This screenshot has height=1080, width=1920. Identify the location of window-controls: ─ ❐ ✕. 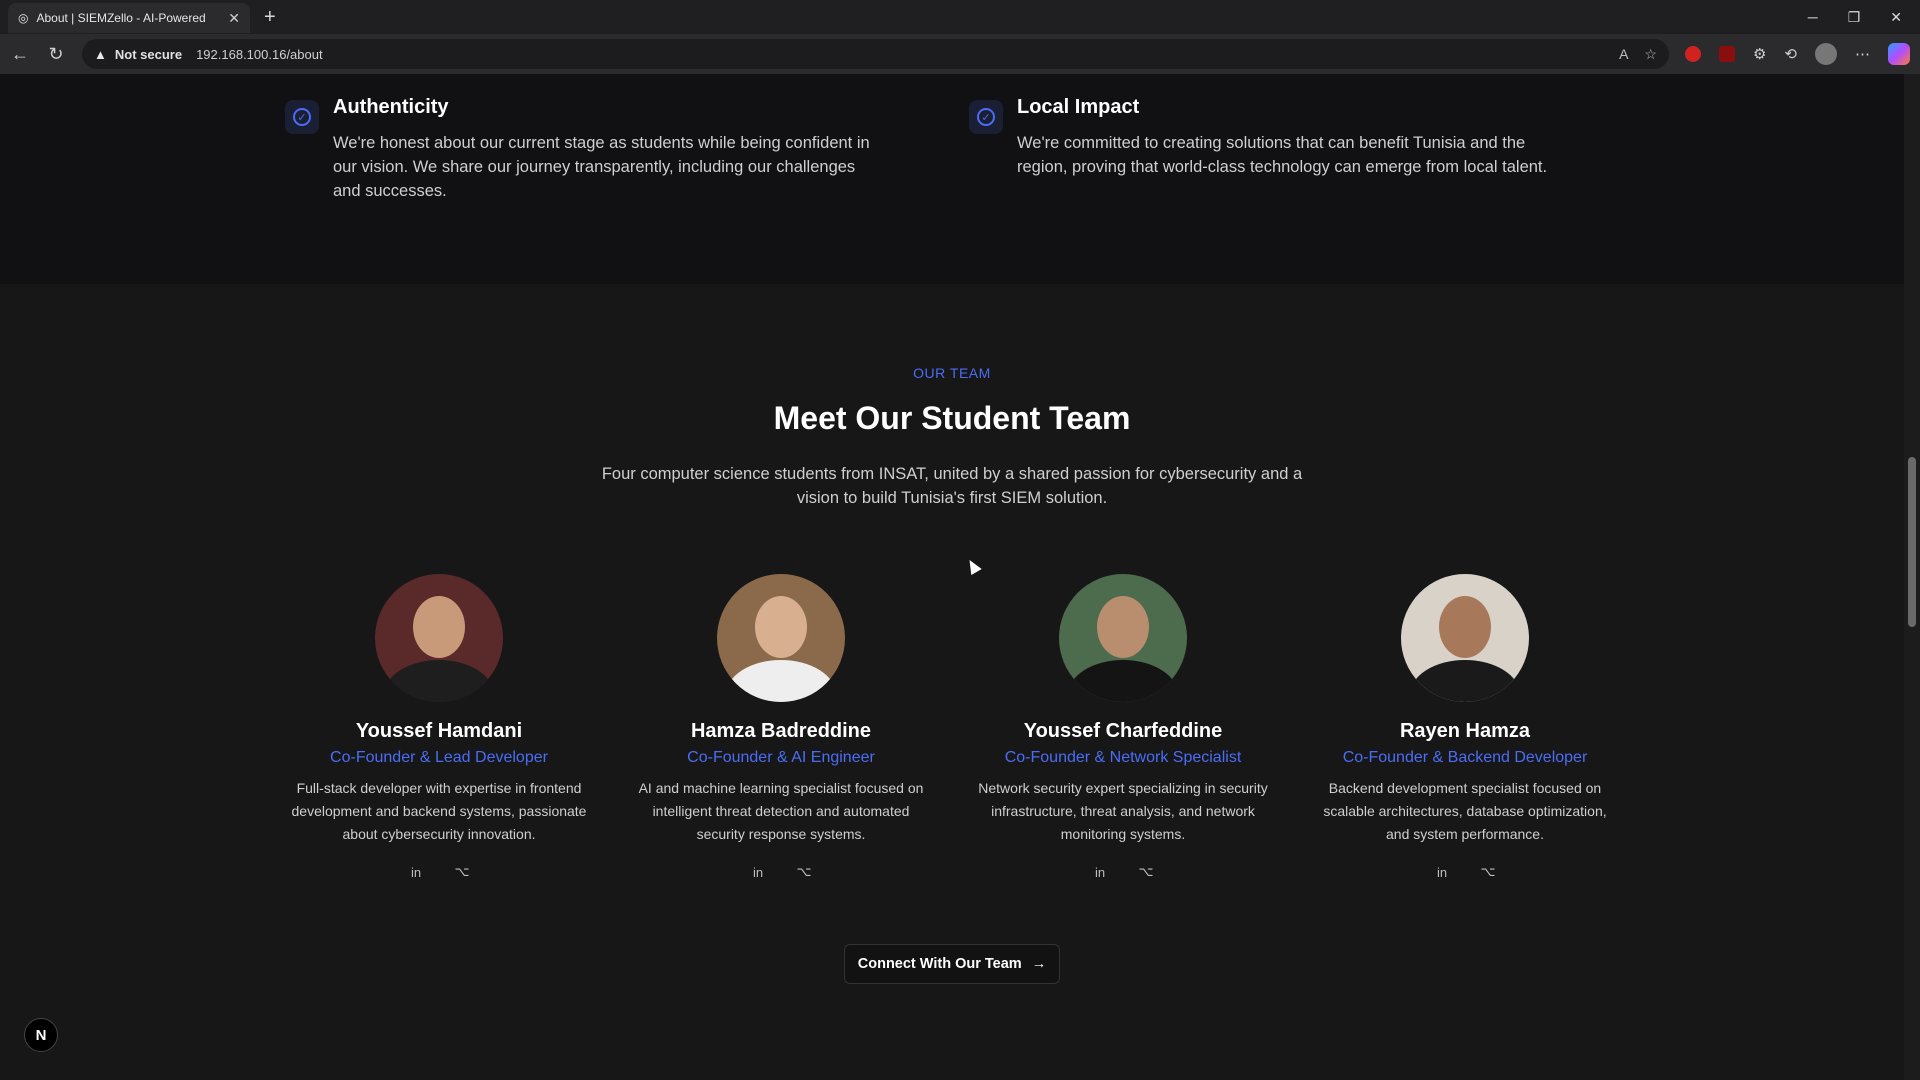
(1864, 17).